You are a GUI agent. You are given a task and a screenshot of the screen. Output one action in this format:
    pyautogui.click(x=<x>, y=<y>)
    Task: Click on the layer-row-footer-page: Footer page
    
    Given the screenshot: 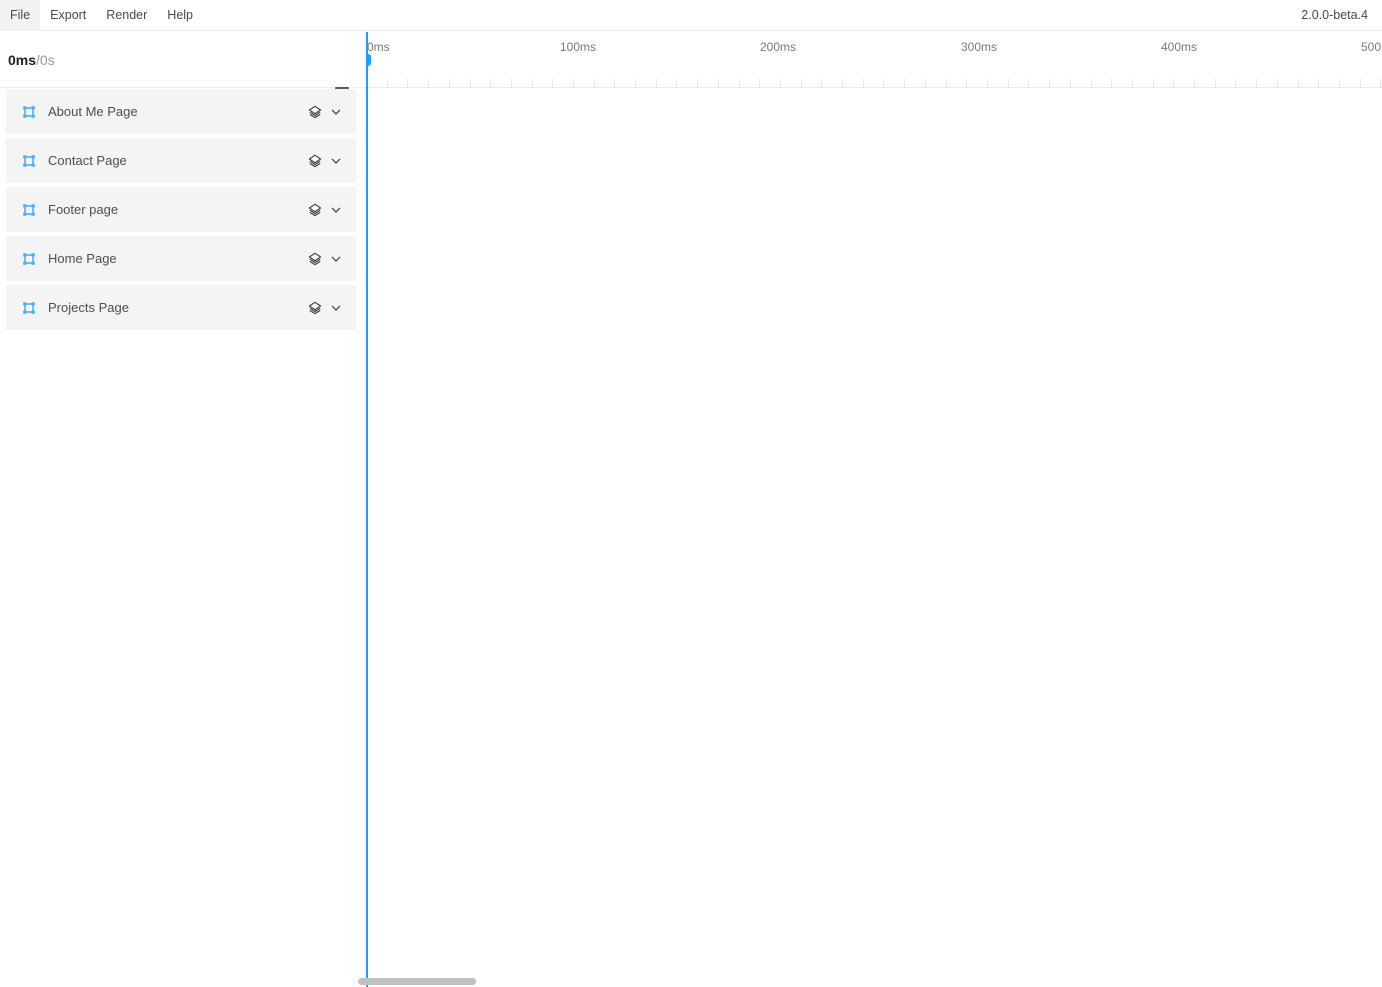 What is the action you would take?
    pyautogui.click(x=181, y=209)
    